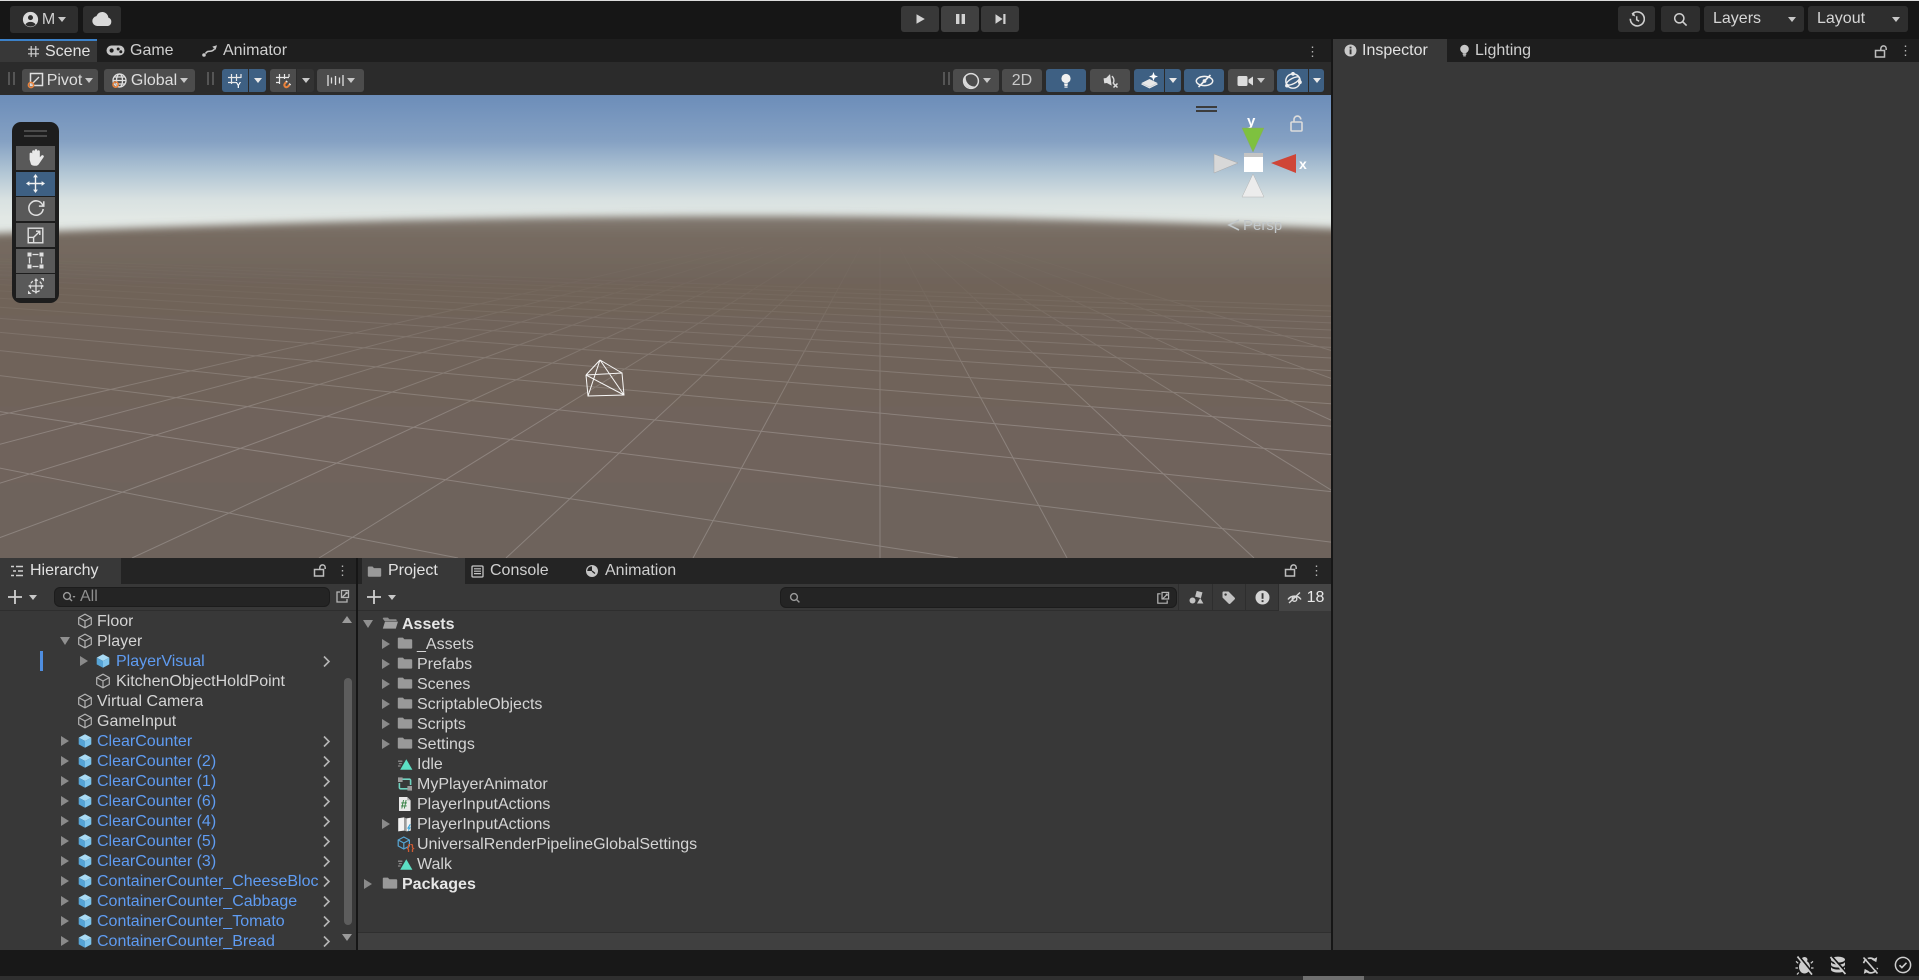 The width and height of the screenshot is (1919, 980). What do you see at coordinates (1251, 121) in the screenshot?
I see `svg-text: y` at bounding box center [1251, 121].